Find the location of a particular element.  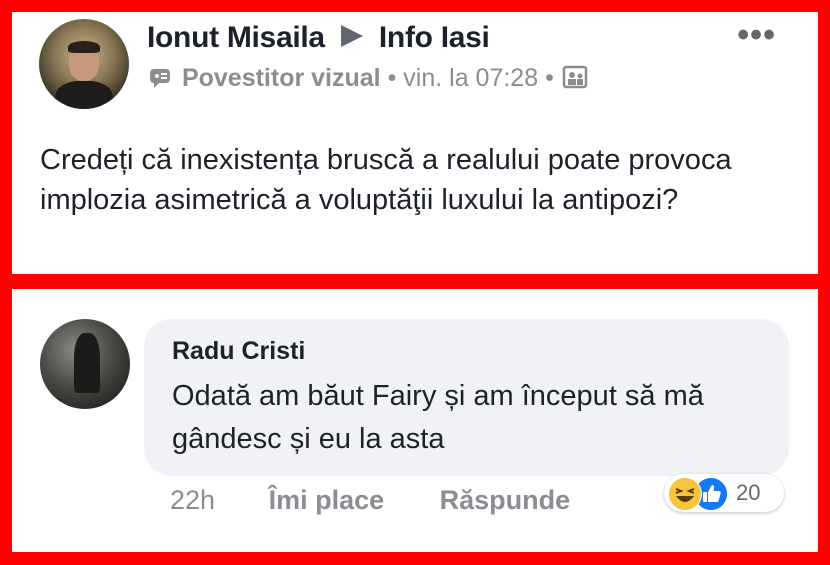

post-timestamp: vin. la 07:28 is located at coordinates (470, 78).